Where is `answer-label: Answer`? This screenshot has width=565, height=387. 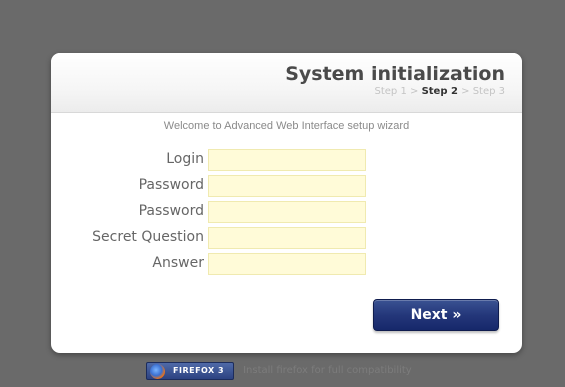 answer-label: Answer is located at coordinates (178, 263).